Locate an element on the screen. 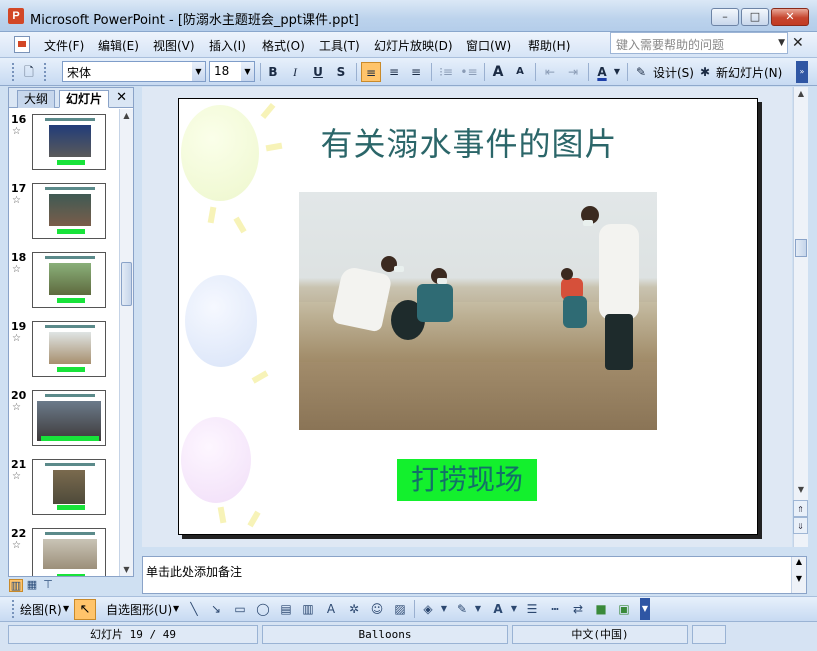  slide-sorter-view-icon: ▦ is located at coordinates (32, 585).